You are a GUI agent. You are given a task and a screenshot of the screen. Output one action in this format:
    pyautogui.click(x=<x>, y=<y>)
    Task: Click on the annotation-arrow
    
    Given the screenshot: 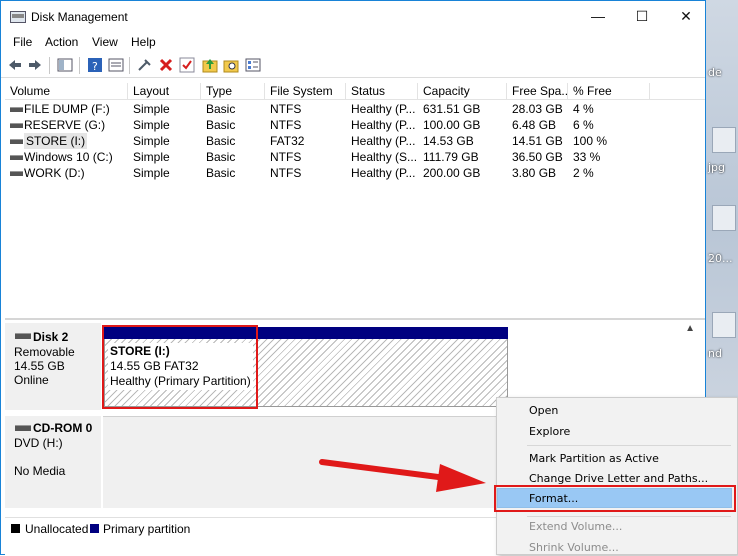 What is the action you would take?
    pyautogui.click(x=402, y=475)
    